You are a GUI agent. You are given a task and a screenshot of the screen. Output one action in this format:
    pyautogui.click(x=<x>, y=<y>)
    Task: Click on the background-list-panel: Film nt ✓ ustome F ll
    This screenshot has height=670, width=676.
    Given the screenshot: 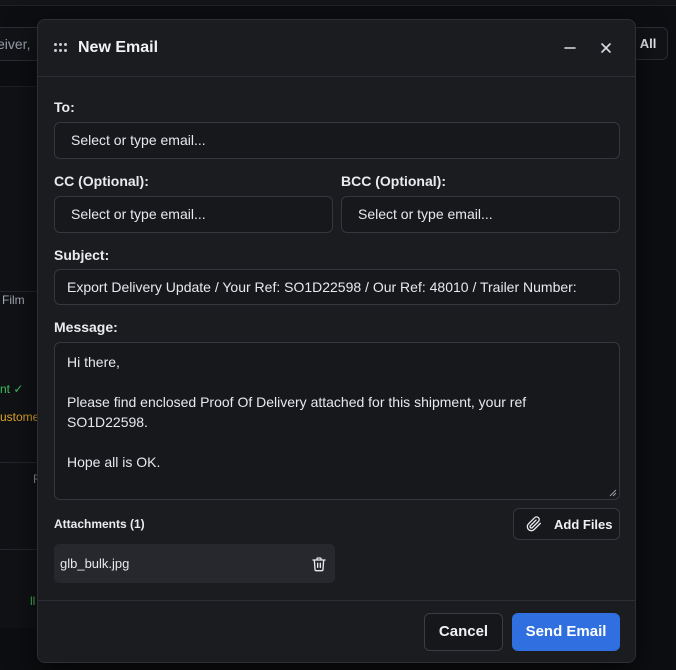 What is the action you would take?
    pyautogui.click(x=20, y=357)
    